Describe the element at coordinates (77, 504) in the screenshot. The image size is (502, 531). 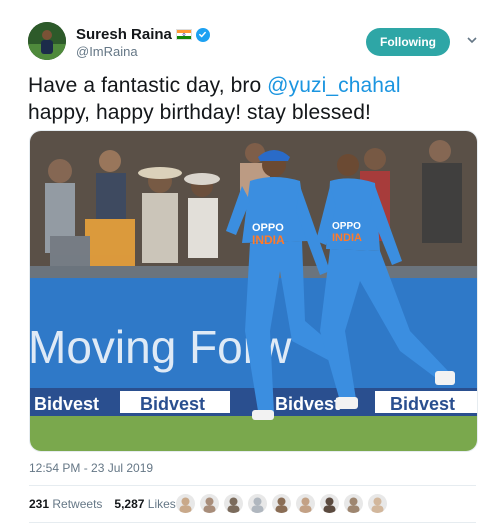
I see `retweets-label: Retweets` at that location.